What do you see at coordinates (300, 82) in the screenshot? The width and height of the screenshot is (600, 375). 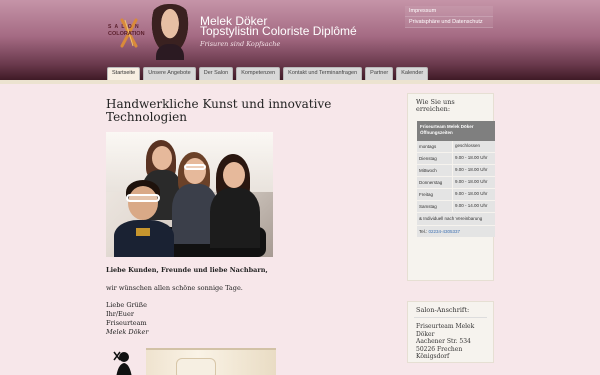 I see `nav-underline` at bounding box center [300, 82].